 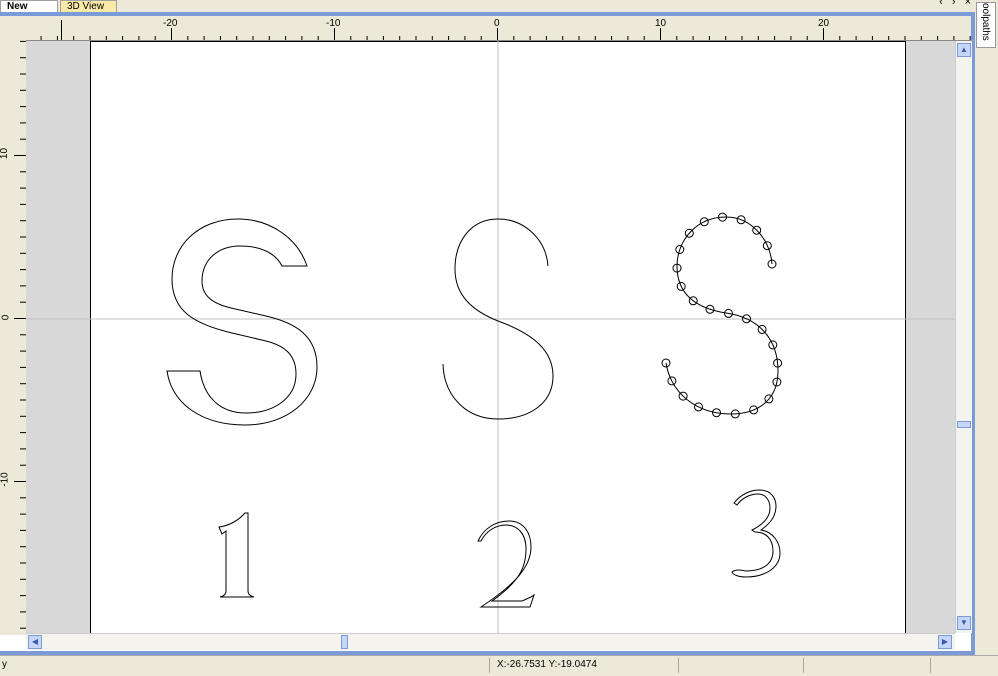 What do you see at coordinates (333, 23) in the screenshot?
I see `ruler-label-h-neg10: -10` at bounding box center [333, 23].